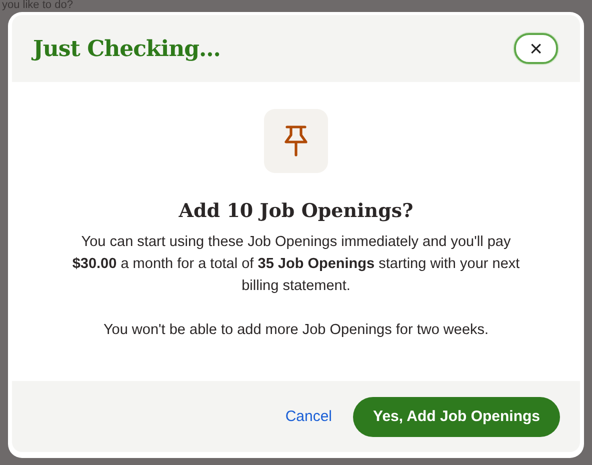 This screenshot has width=592, height=465. Describe the element at coordinates (296, 264) in the screenshot. I see `message-text: You can start using these Job Openings immediately and you'll pay $30.00 a month for a total of 35 Job Openings starting with your next billing statement.` at that location.